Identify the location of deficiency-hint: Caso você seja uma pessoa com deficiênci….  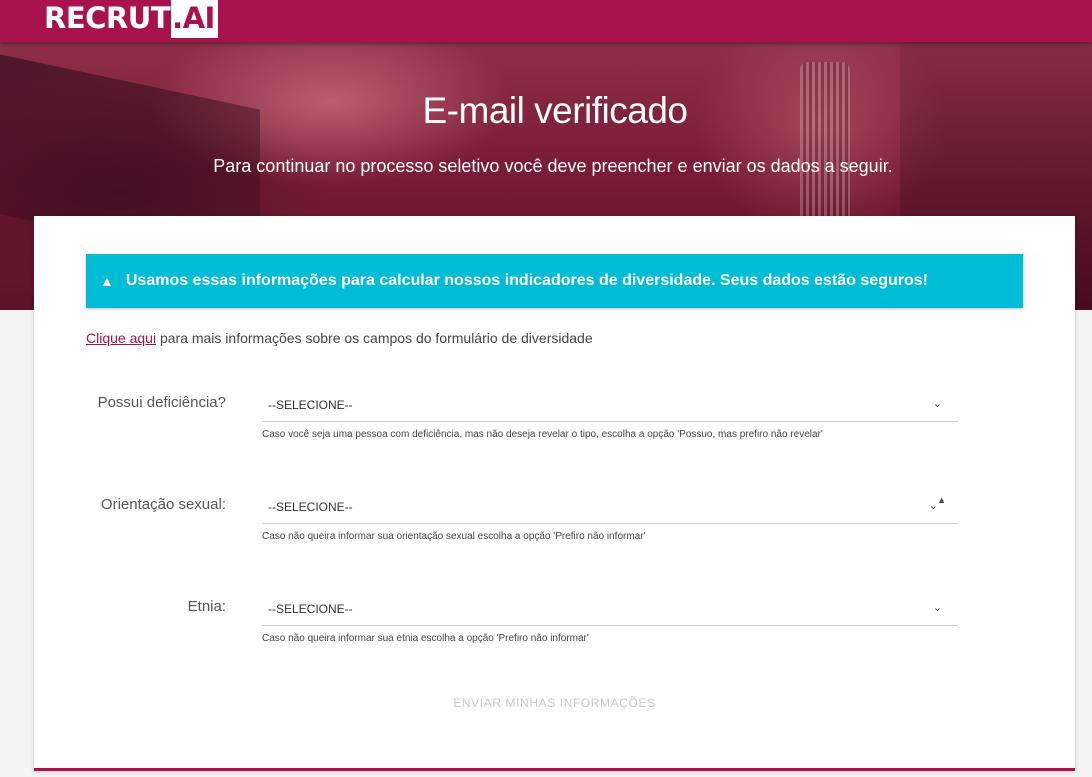
(542, 434).